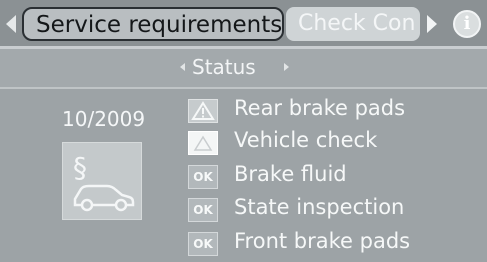 This screenshot has width=487, height=262. I want to click on item-label: Front brake pads, so click(322, 241).